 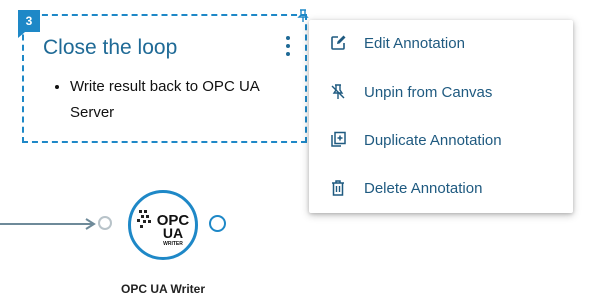 What do you see at coordinates (303, 16) in the screenshot?
I see `pin-icon` at bounding box center [303, 16].